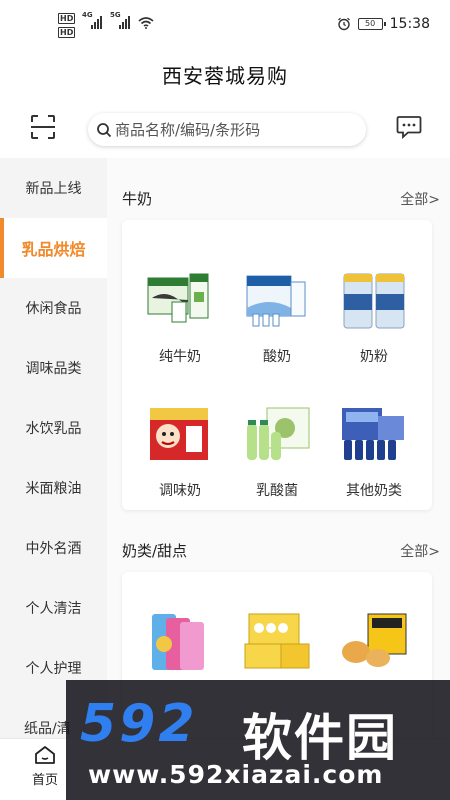  Describe the element at coordinates (409, 127) in the screenshot. I see `message-icon` at that location.